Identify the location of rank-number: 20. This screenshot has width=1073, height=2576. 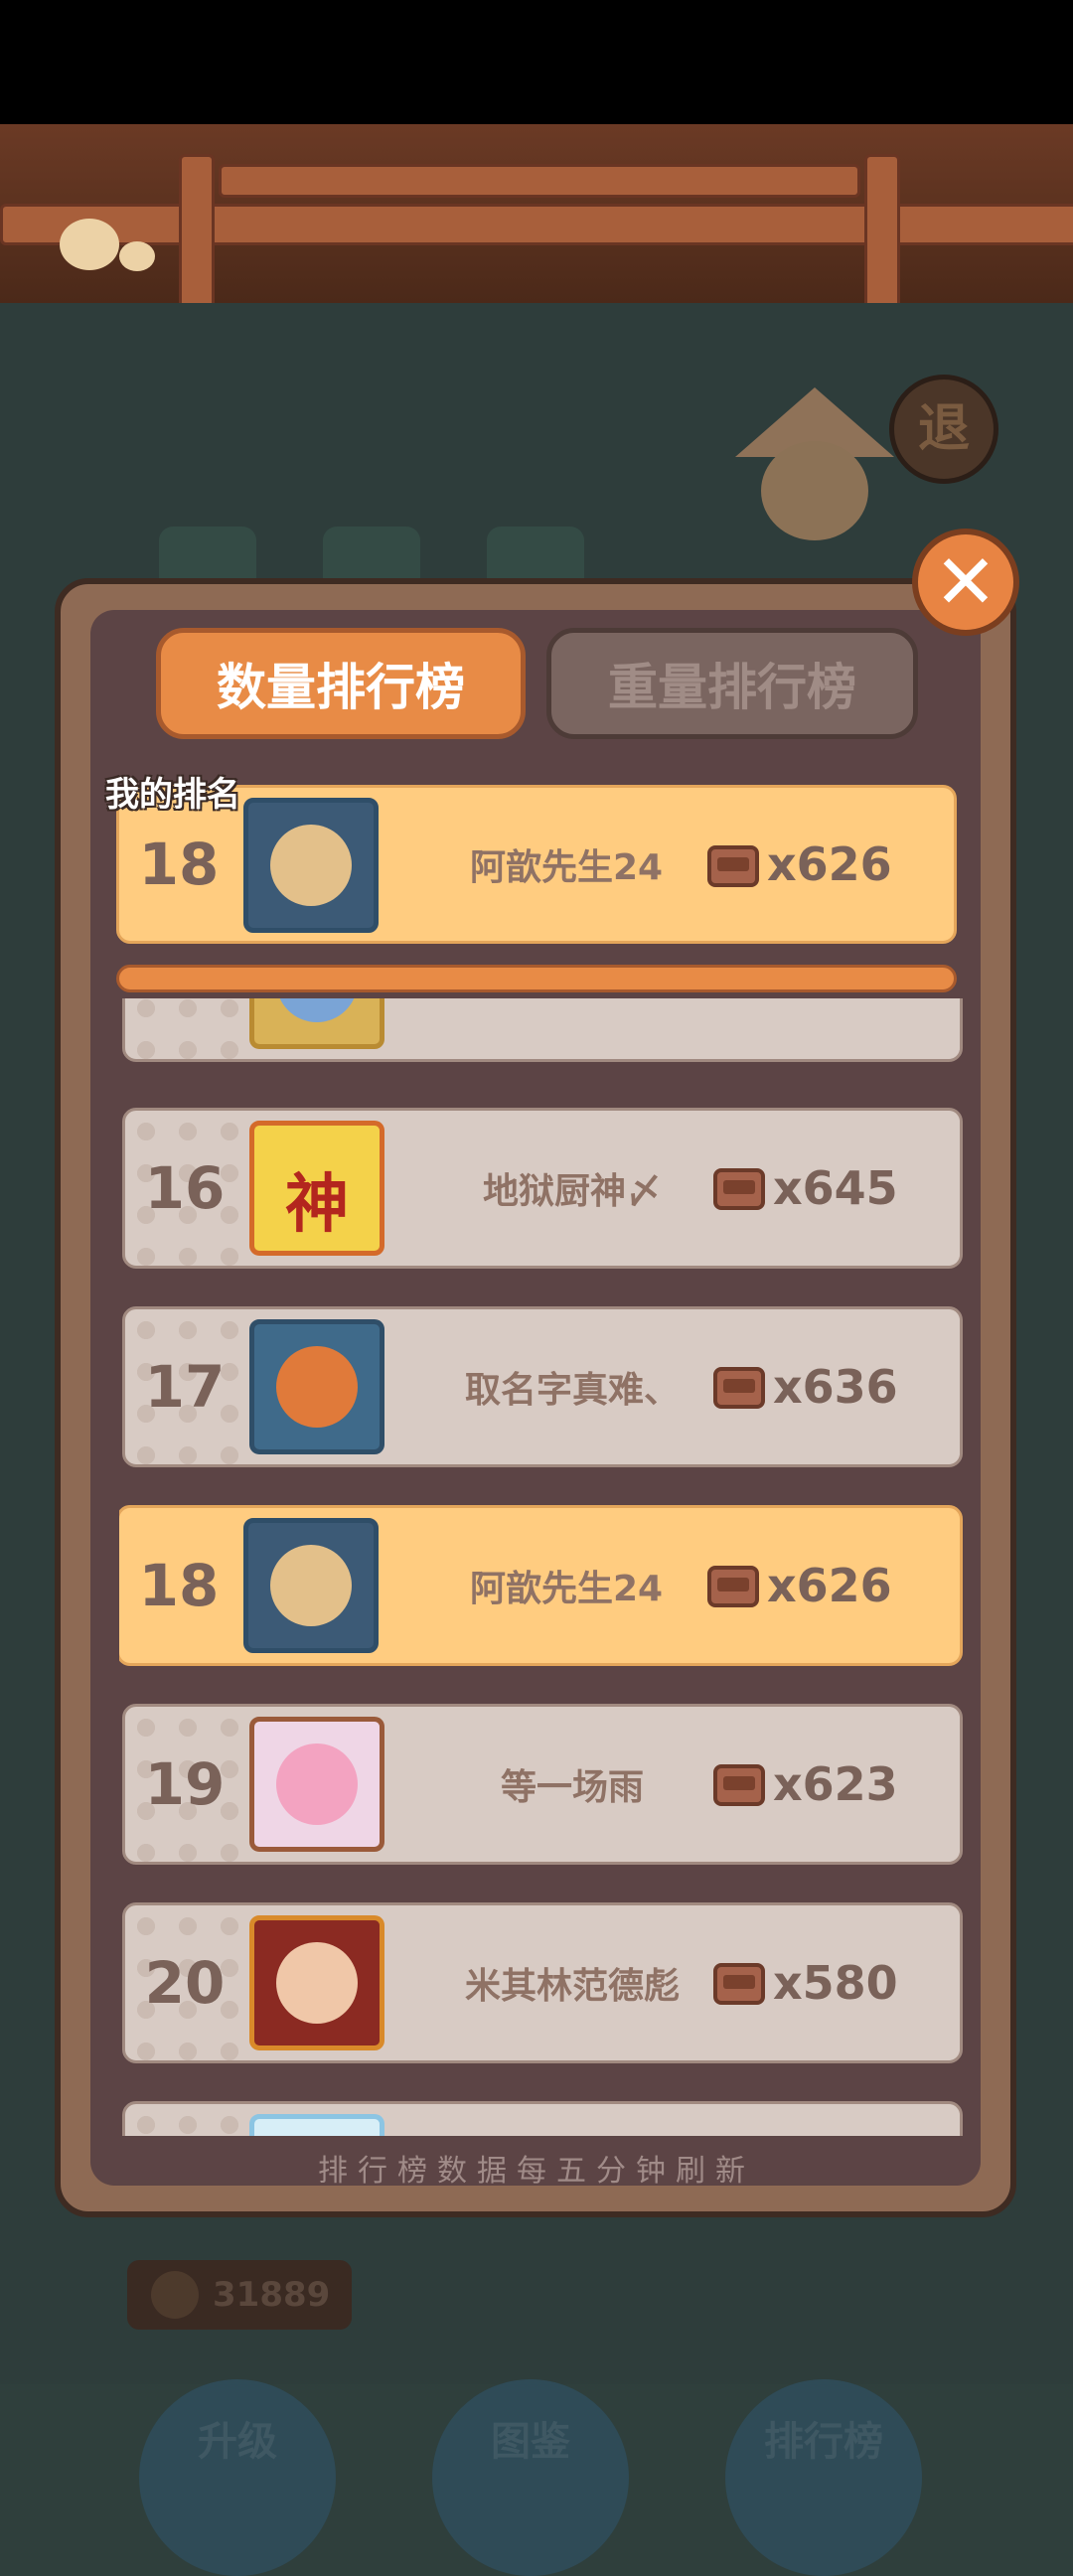
(185, 1983).